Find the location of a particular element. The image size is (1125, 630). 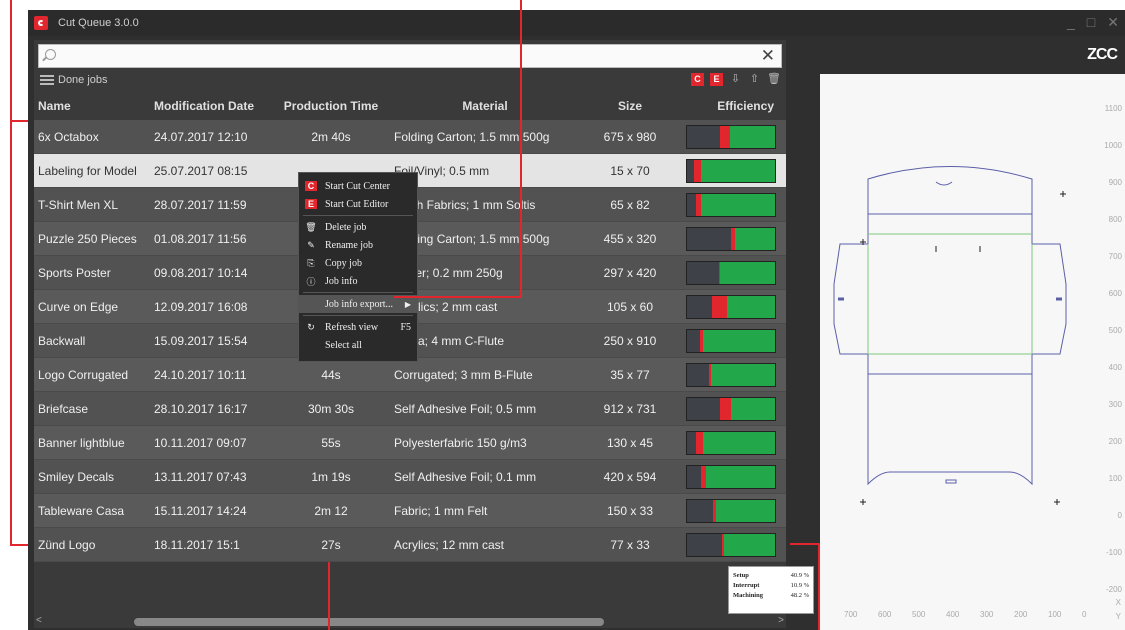

ruler-tick-label: 800 is located at coordinates (1115, 219).